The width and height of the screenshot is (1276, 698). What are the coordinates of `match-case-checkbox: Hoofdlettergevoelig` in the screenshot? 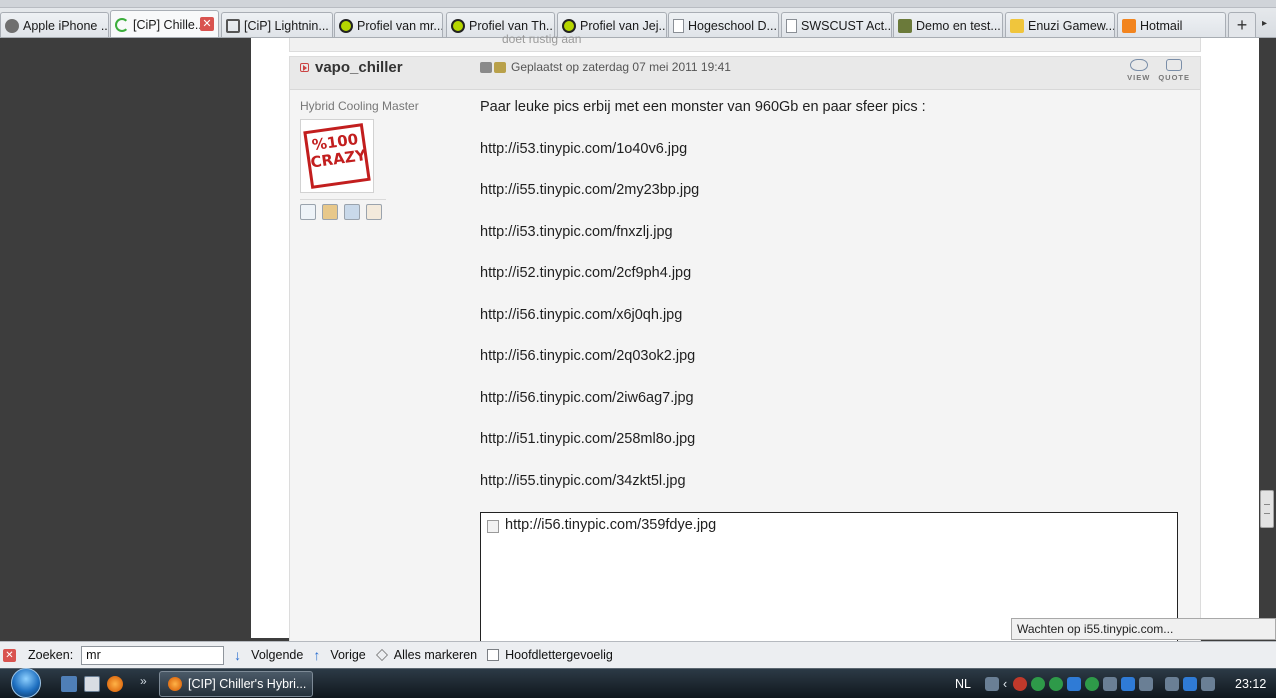 It's located at (550, 655).